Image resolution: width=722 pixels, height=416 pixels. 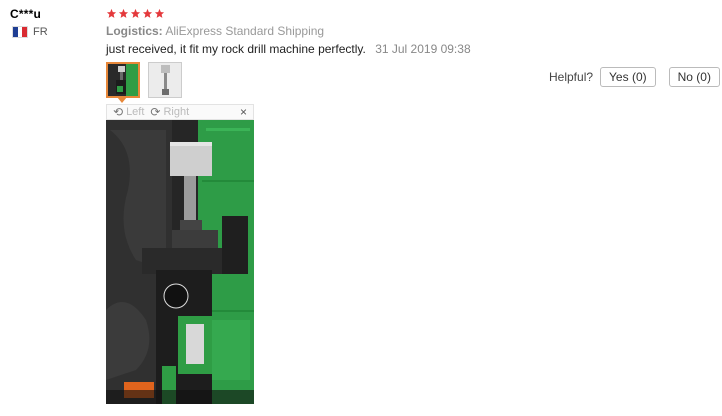 What do you see at coordinates (176, 112) in the screenshot?
I see `rotate-right-label: Right` at bounding box center [176, 112].